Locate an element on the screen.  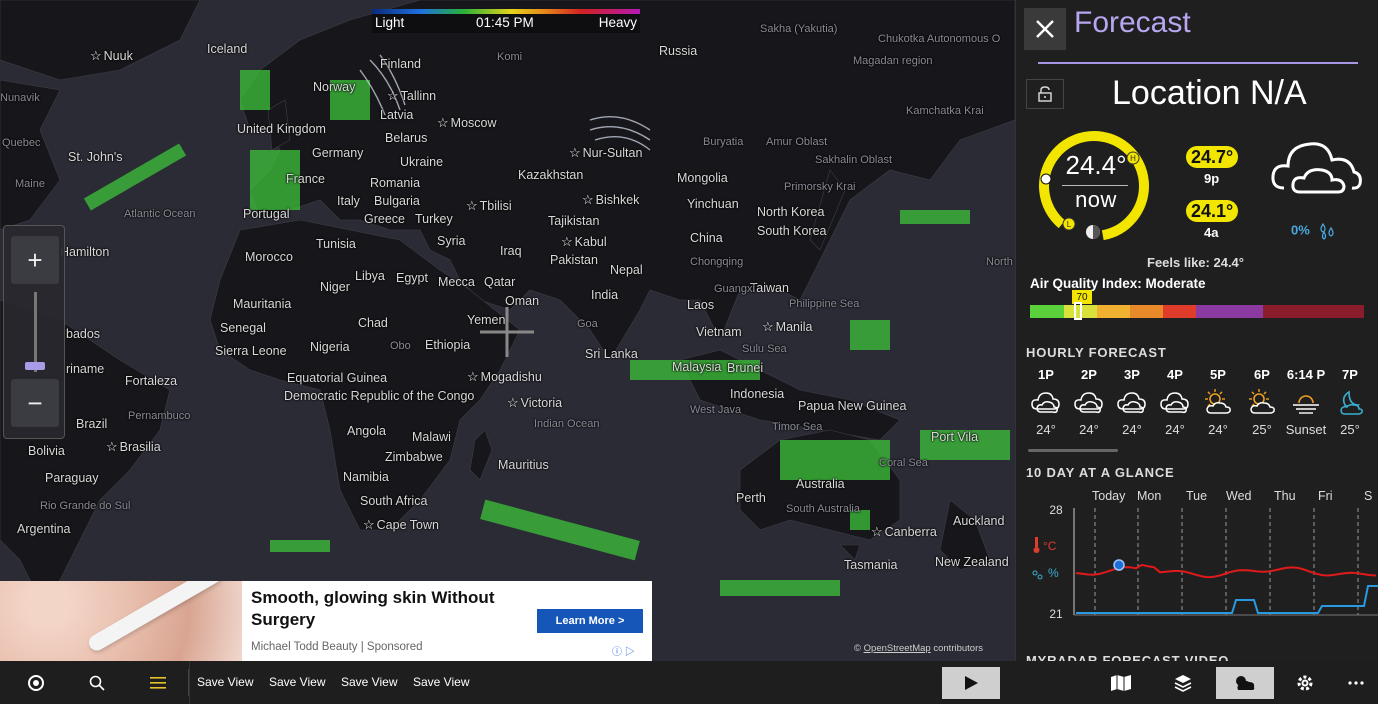
title-underline is located at coordinates (1198, 63).